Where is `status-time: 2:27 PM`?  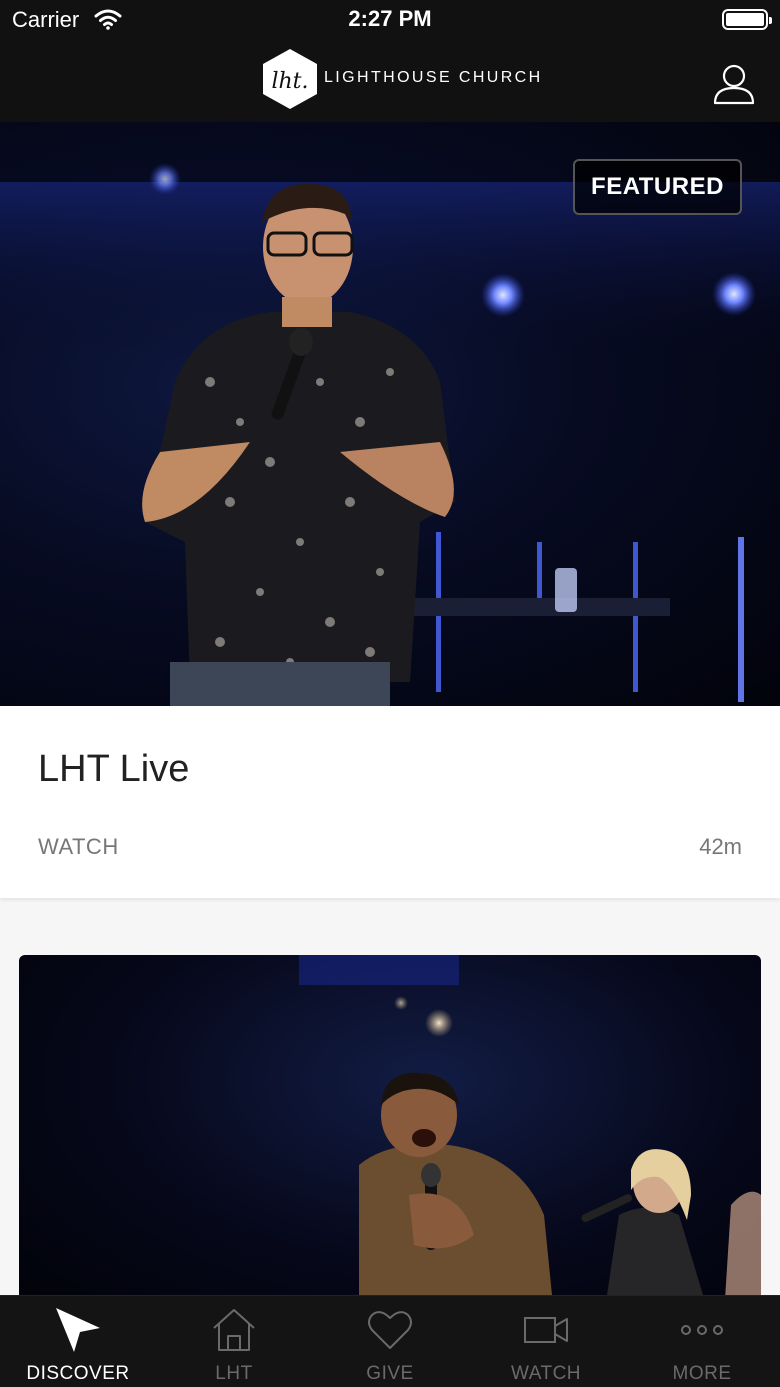
status-time: 2:27 PM is located at coordinates (390, 18).